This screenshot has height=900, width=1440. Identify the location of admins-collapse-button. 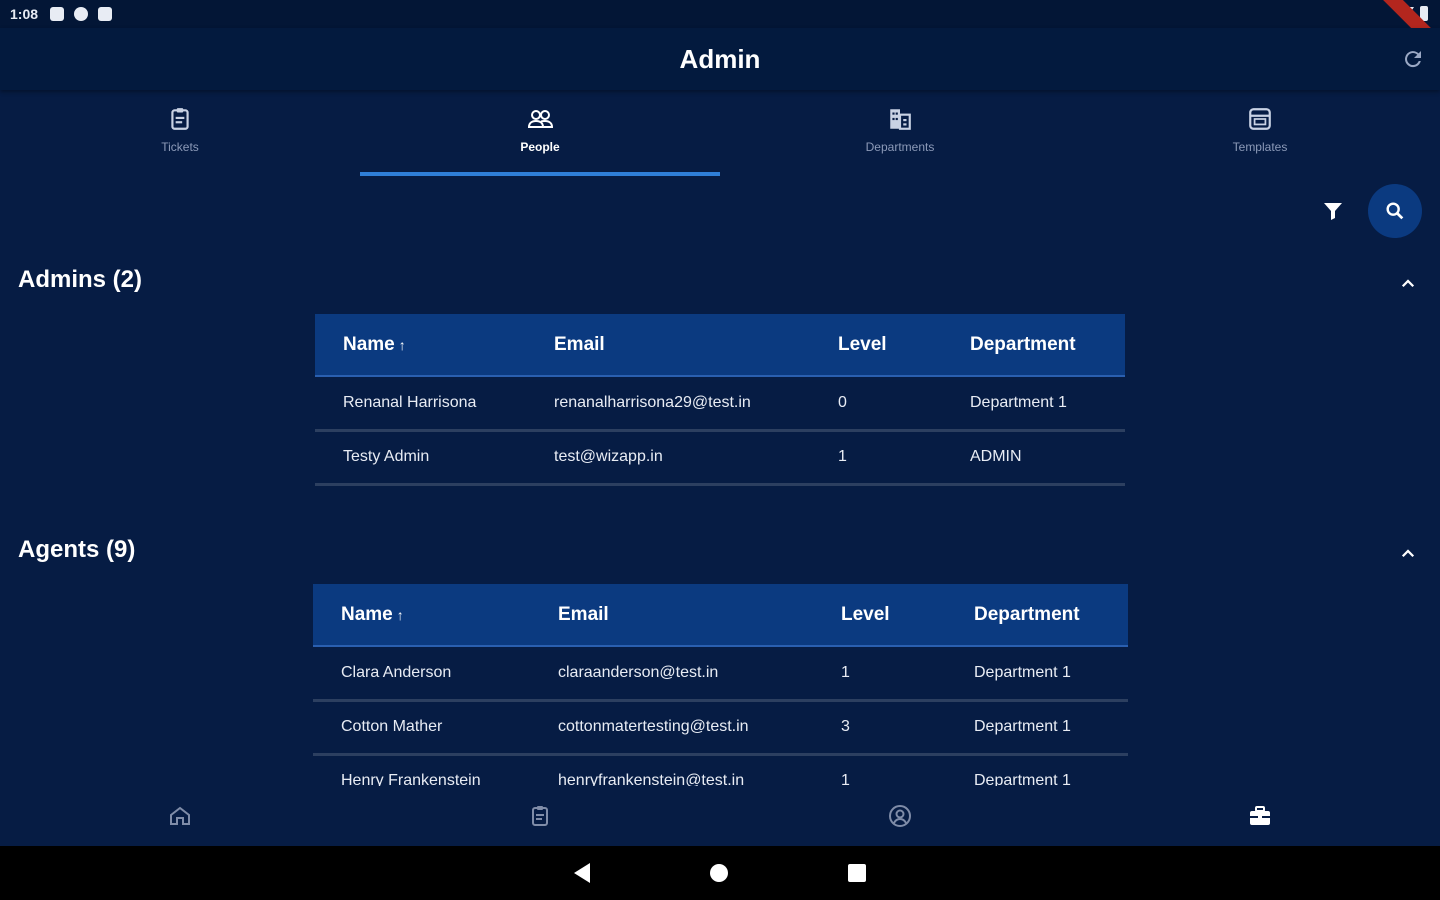
(1408, 284).